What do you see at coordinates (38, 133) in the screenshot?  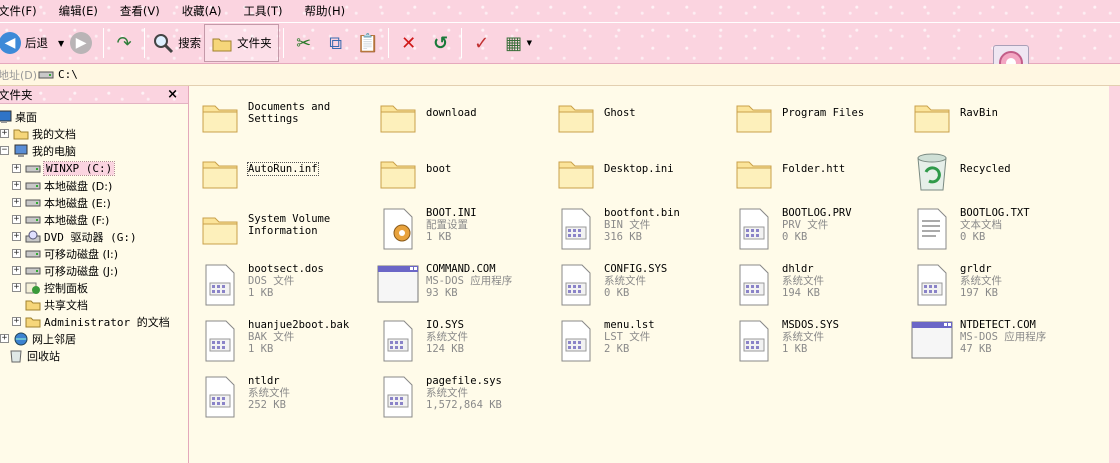 I see `tree-item: + 我的文档` at bounding box center [38, 133].